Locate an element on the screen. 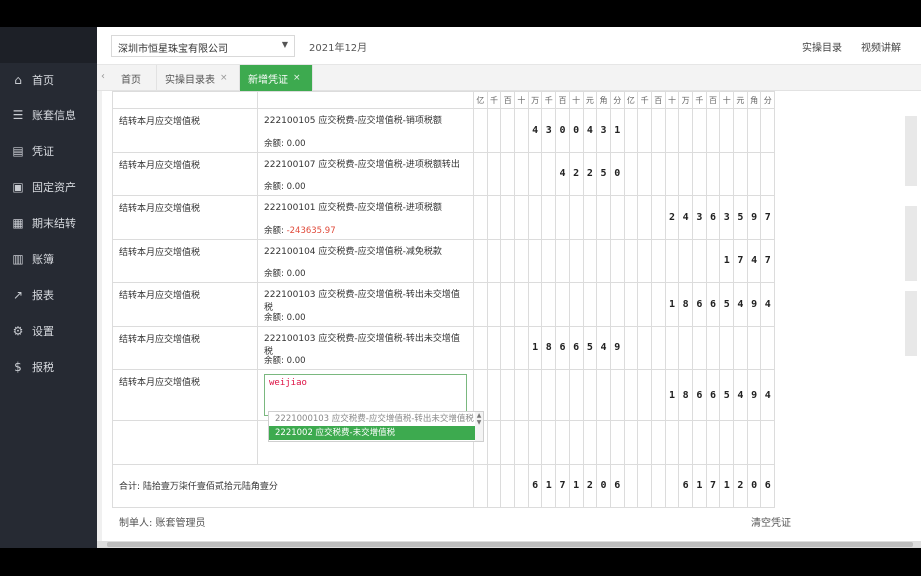 This screenshot has width=921, height=576. tab-2: 新增凭证 × is located at coordinates (276, 78).